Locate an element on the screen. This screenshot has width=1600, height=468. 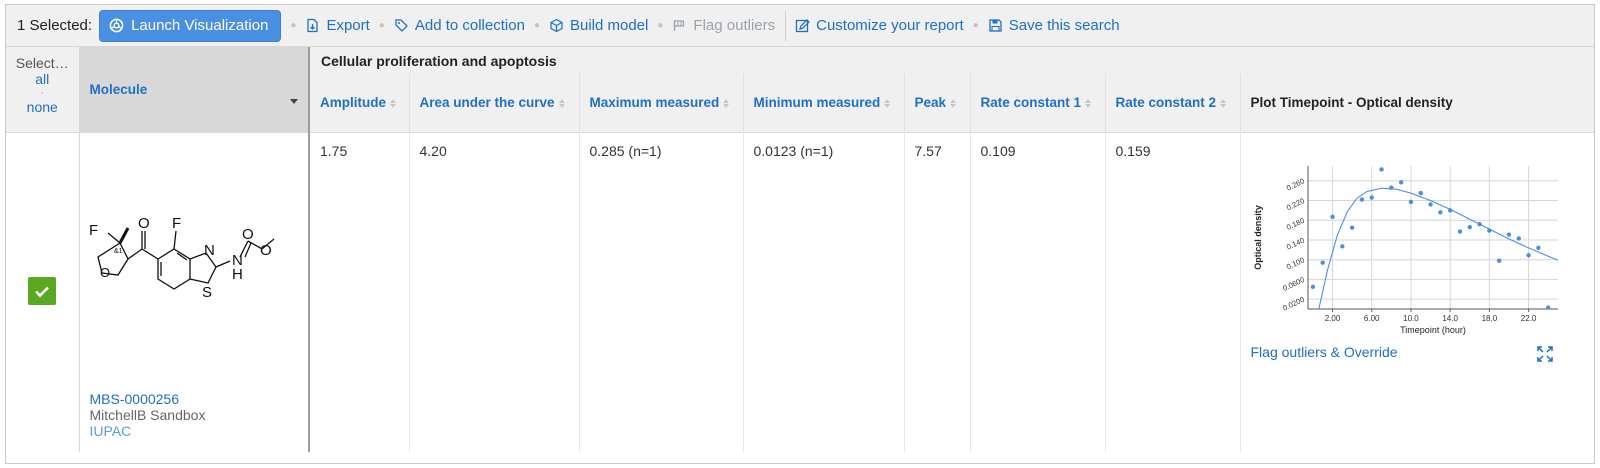
column-header-peak: Peak is located at coordinates (937, 103).